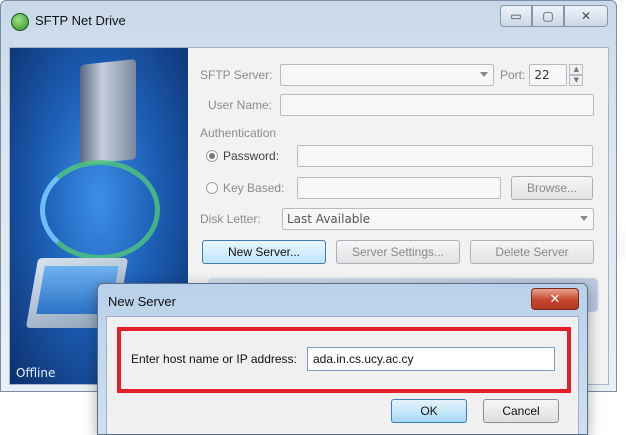  I want to click on maximize-button: ▢, so click(548, 16).